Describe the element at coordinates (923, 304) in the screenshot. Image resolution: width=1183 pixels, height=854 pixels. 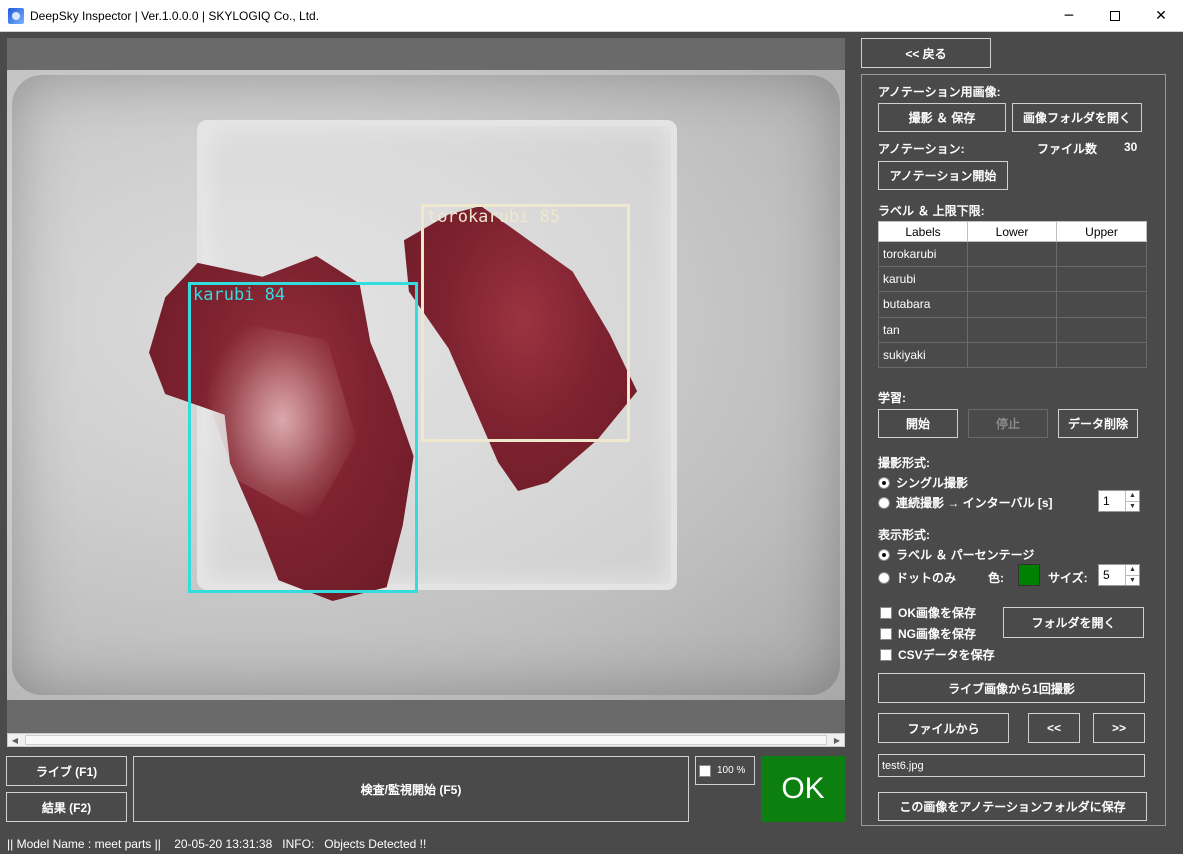
I see `label-cell: butabara` at that location.